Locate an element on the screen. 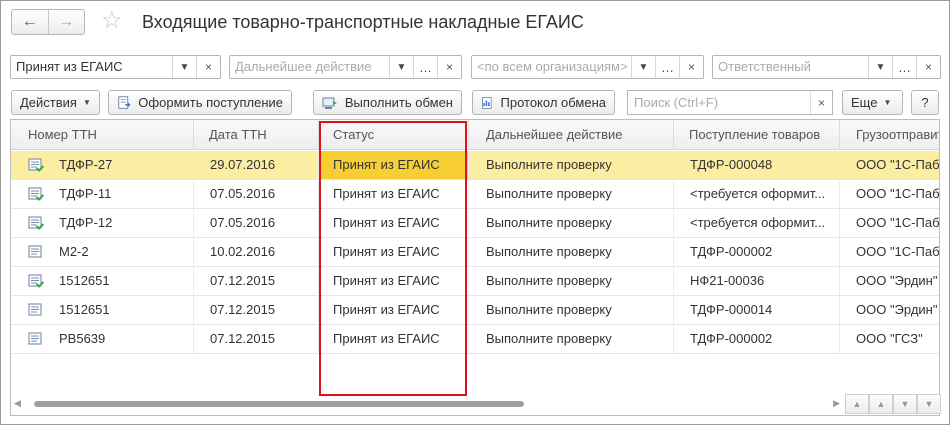 This screenshot has height=425, width=950. responsible-filter: Ответственный ▼ … × is located at coordinates (826, 67).